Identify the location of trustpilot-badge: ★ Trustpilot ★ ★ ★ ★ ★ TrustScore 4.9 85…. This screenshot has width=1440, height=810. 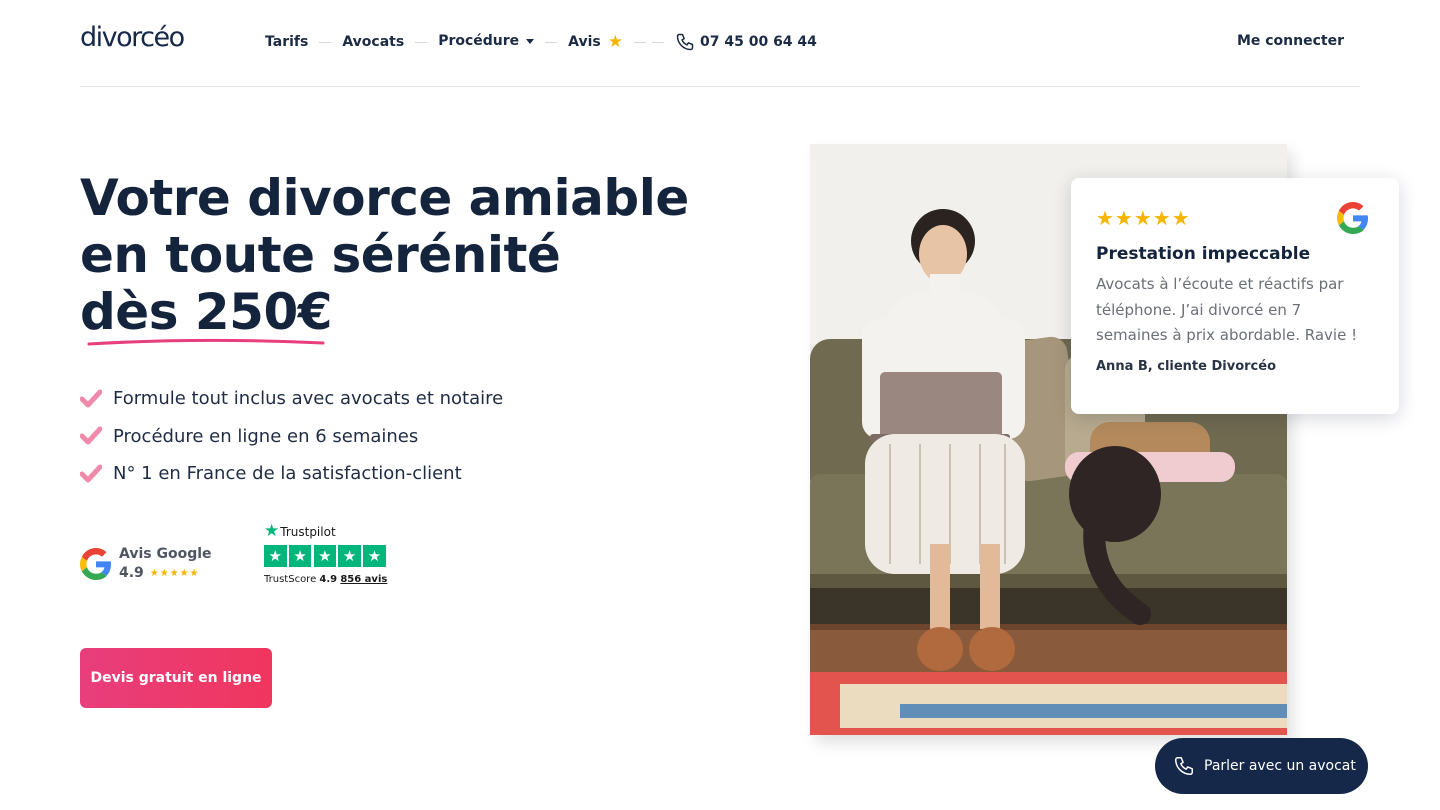
(326, 554).